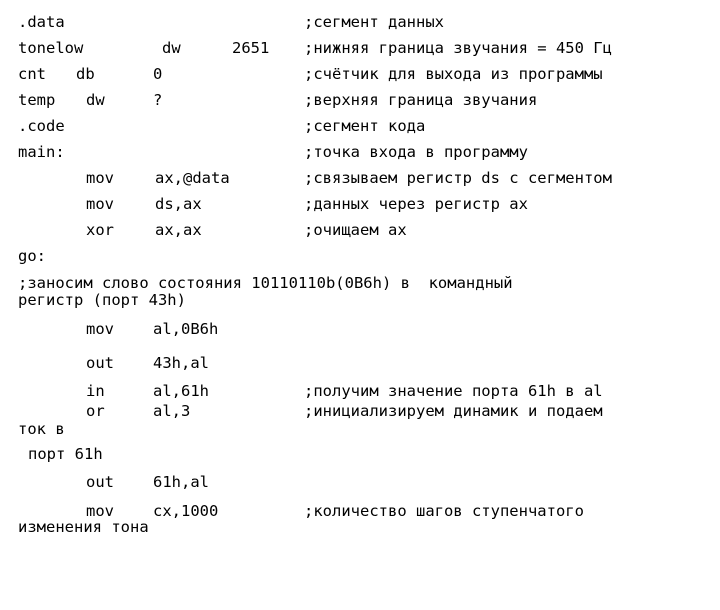  I want to click on code-mnemonic: in, so click(95, 391).